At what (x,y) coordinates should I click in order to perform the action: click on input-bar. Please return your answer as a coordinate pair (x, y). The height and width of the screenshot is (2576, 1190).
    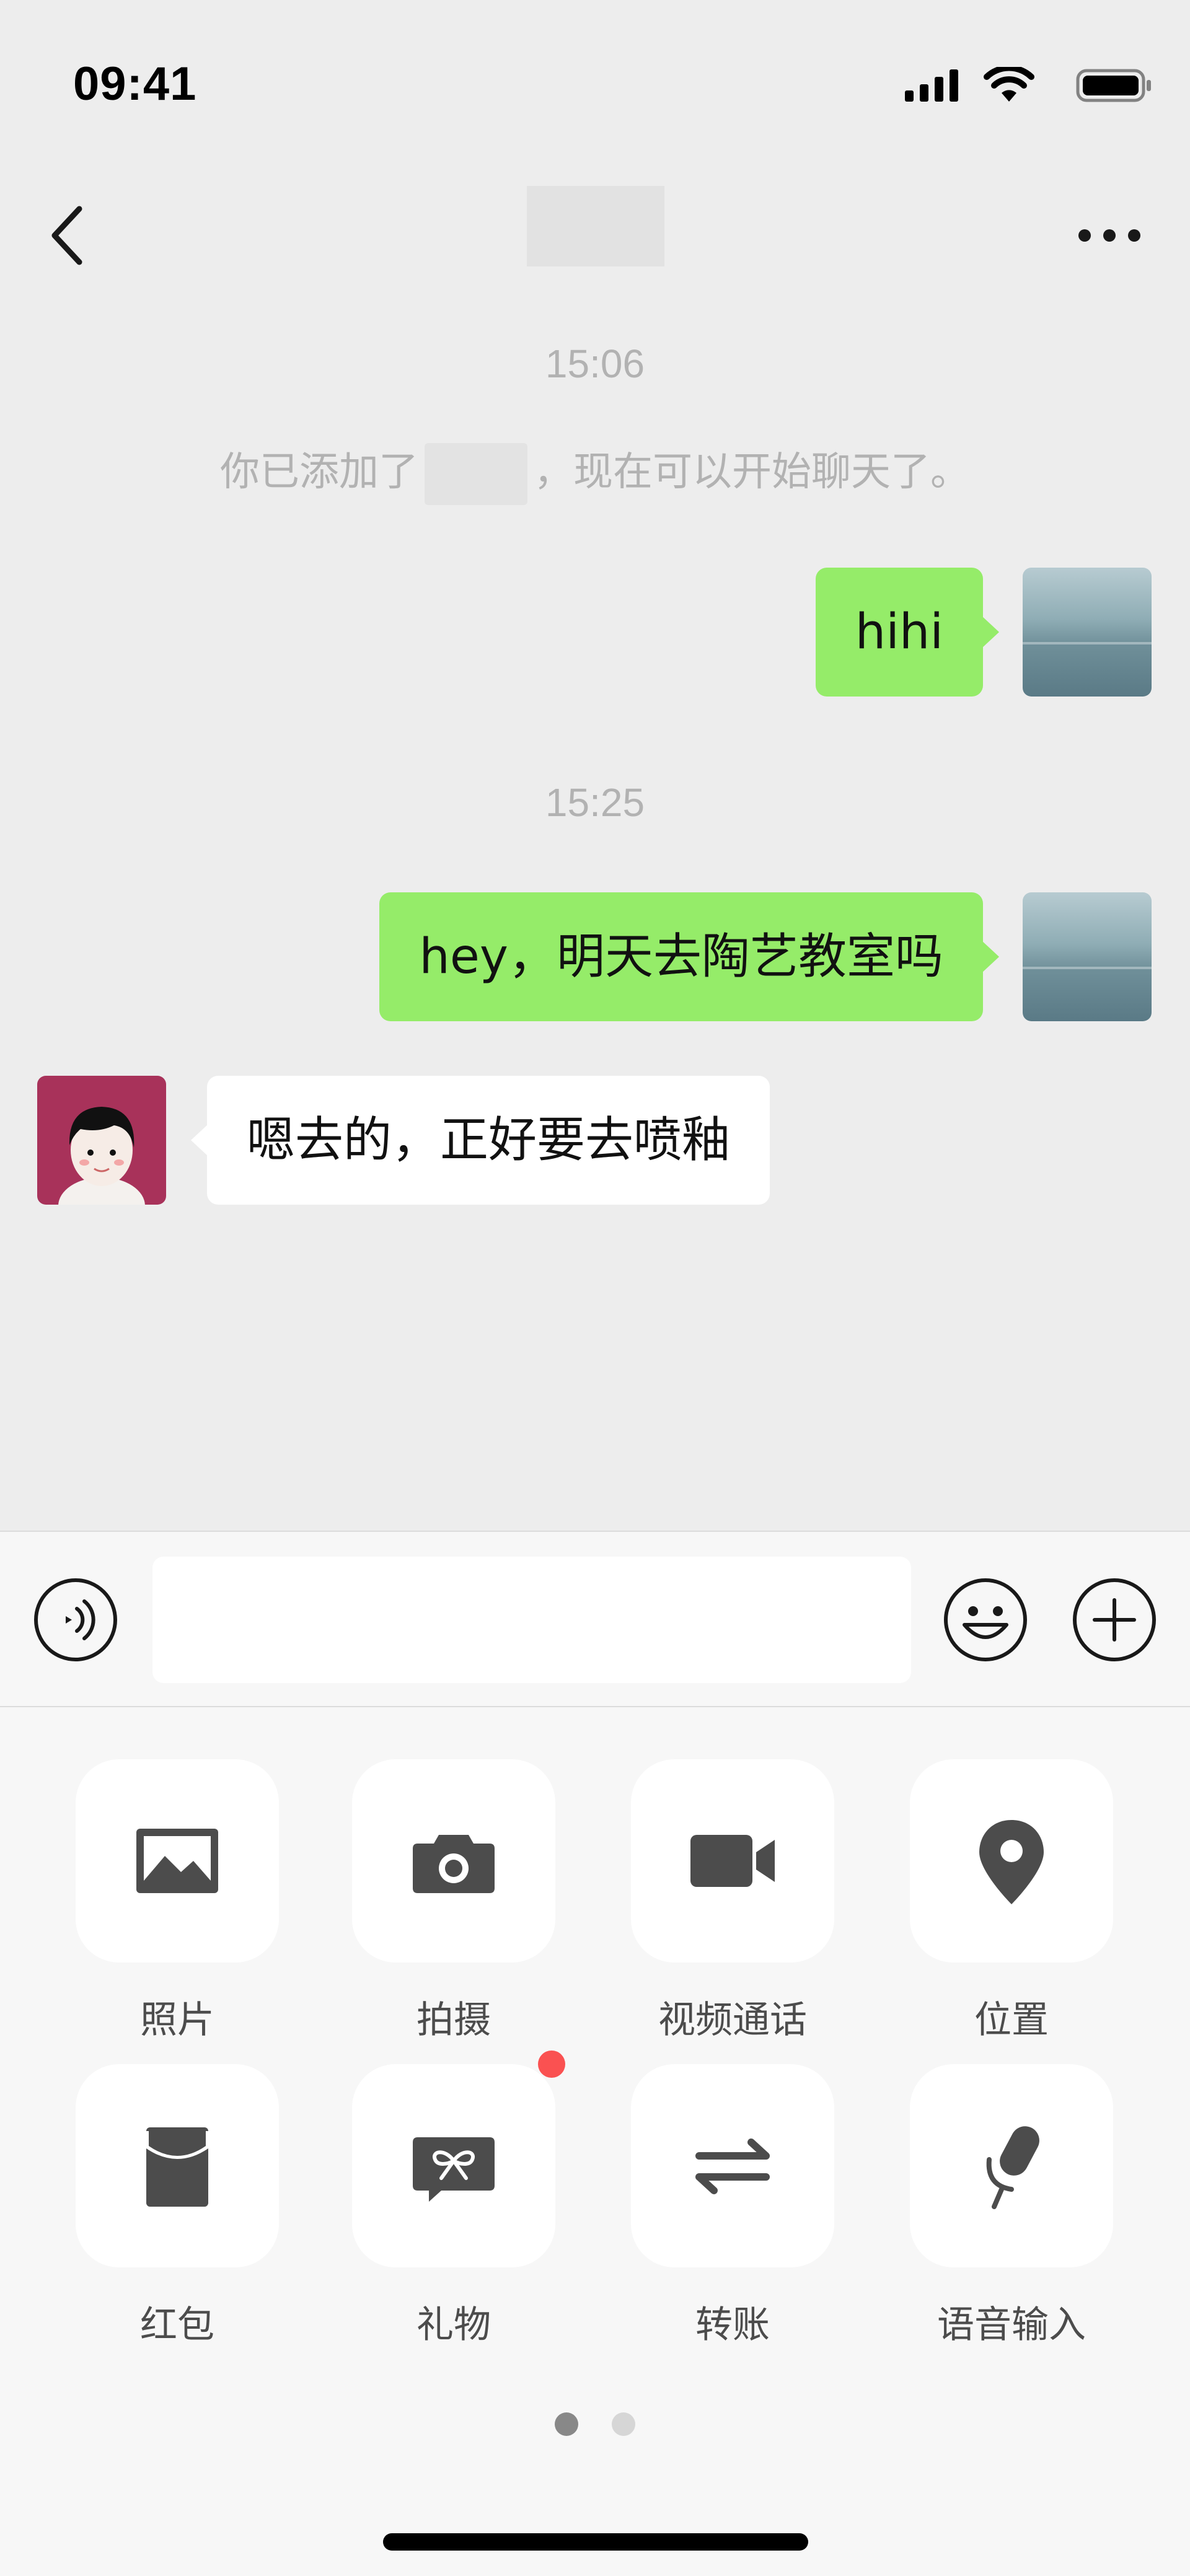
    Looking at the image, I should click on (595, 1619).